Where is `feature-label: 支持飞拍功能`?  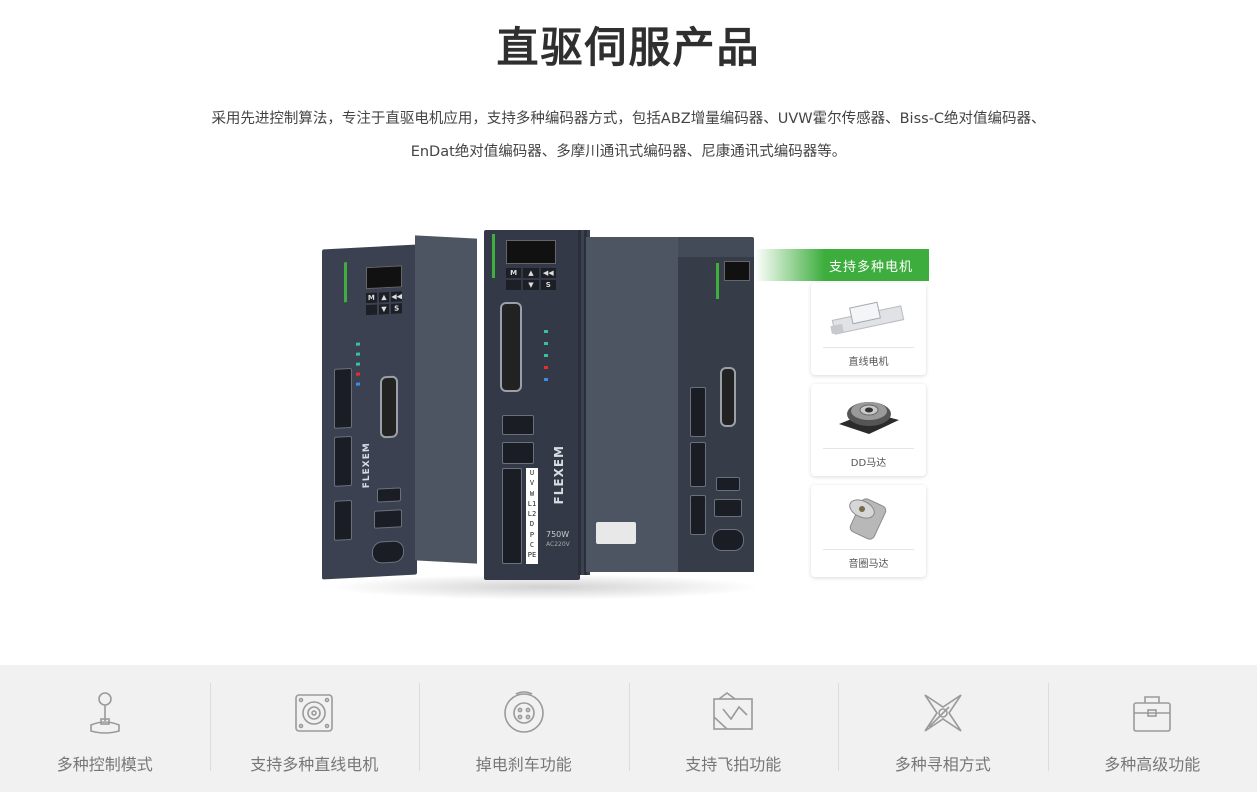 feature-label: 支持飞拍功能 is located at coordinates (733, 764).